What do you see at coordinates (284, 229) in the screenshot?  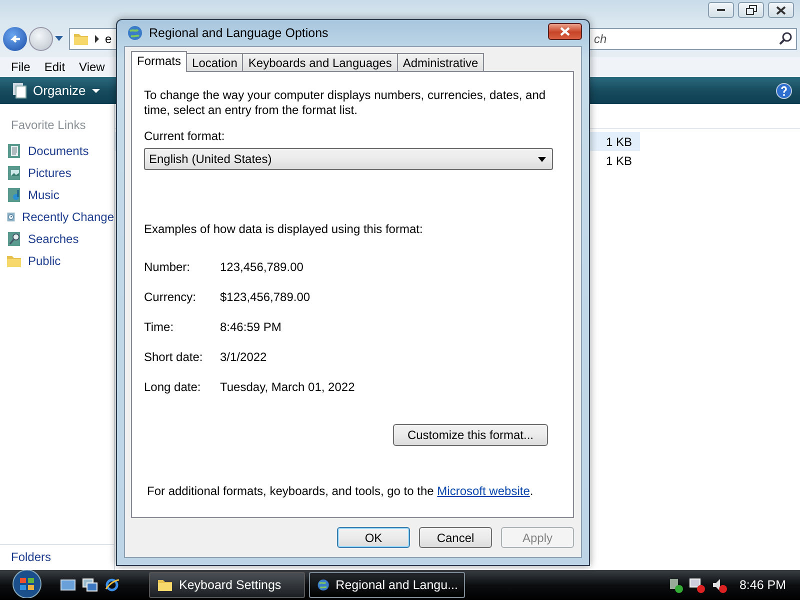 I see `section-heading: Examples of how data is displayed using this format:` at bounding box center [284, 229].